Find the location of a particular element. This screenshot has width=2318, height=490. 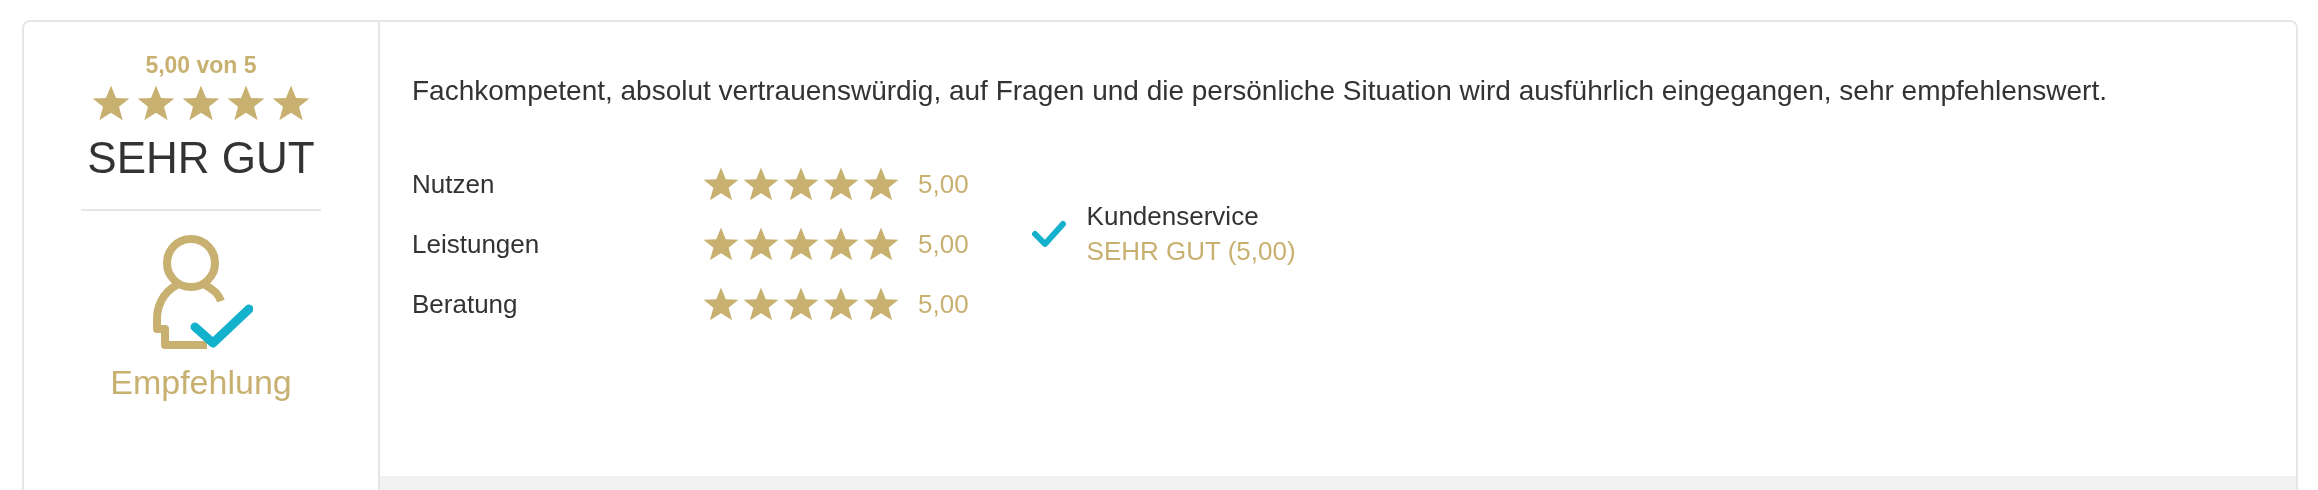

category-label: Kundenservice is located at coordinates (1173, 216).